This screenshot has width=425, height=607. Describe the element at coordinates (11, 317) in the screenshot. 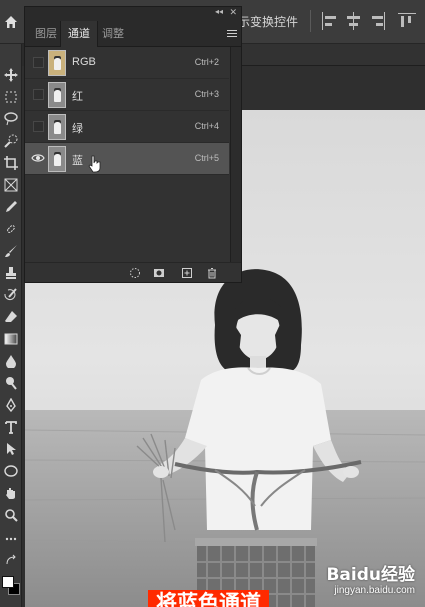

I see `eraser-tool-icon` at that location.